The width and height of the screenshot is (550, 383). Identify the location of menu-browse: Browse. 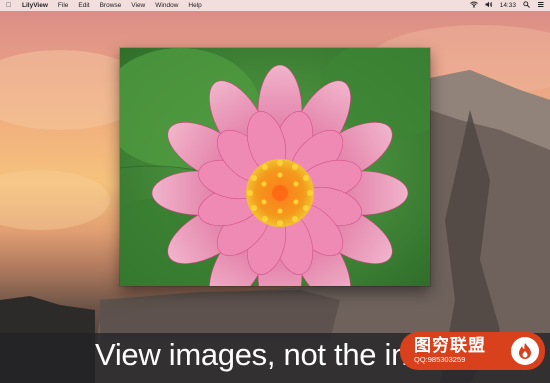
(111, 5).